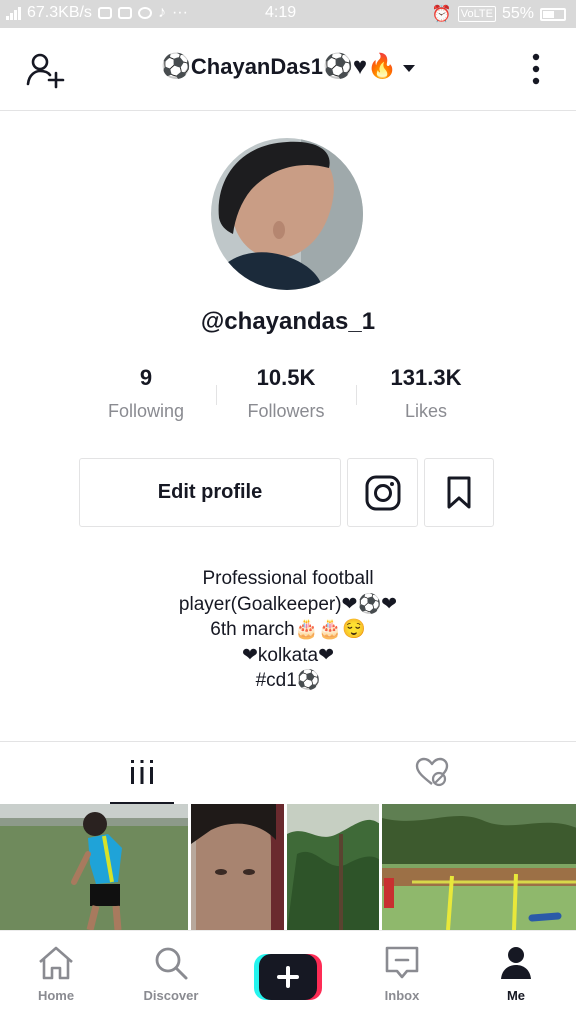 This screenshot has width=576, height=1025. What do you see at coordinates (548, 14) in the screenshot?
I see `battery-fill` at bounding box center [548, 14].